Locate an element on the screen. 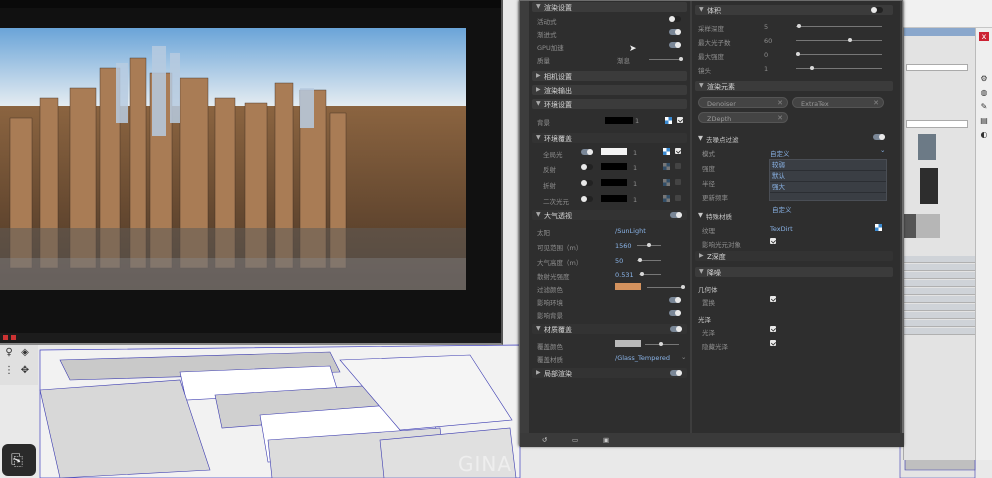  affect-all-checkbox is located at coordinates (773, 241).